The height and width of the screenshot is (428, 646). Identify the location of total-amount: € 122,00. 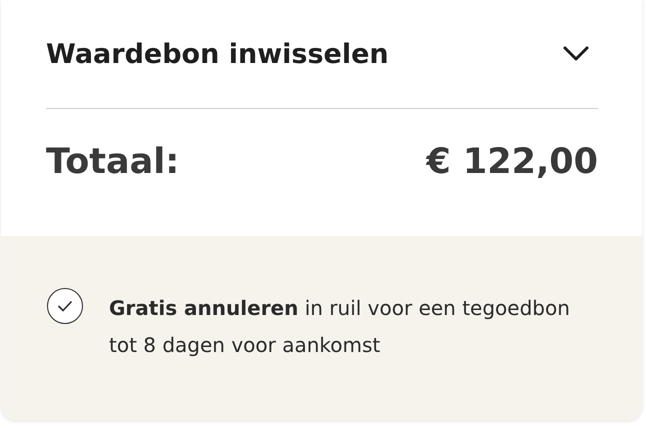
(512, 162).